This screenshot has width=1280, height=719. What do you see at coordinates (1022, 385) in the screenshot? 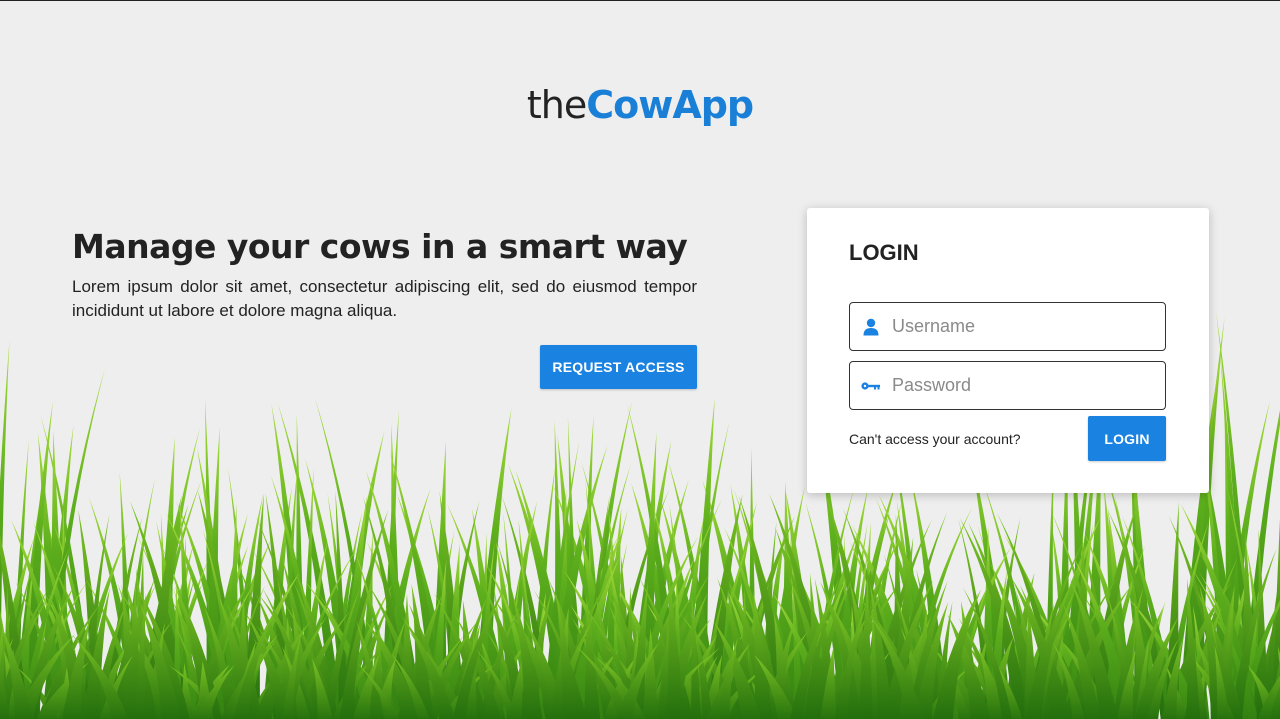
I see `password-input` at bounding box center [1022, 385].